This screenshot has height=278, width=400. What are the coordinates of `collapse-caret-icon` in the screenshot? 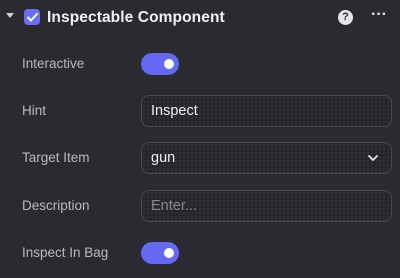 It's located at (10, 15).